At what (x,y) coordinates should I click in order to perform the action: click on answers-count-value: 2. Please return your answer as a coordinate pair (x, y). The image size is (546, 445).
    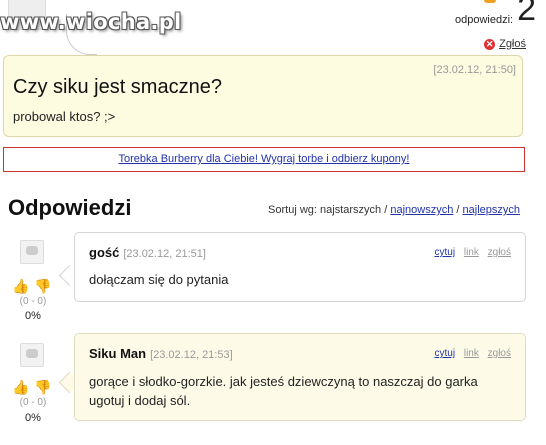
    Looking at the image, I should click on (526, 14).